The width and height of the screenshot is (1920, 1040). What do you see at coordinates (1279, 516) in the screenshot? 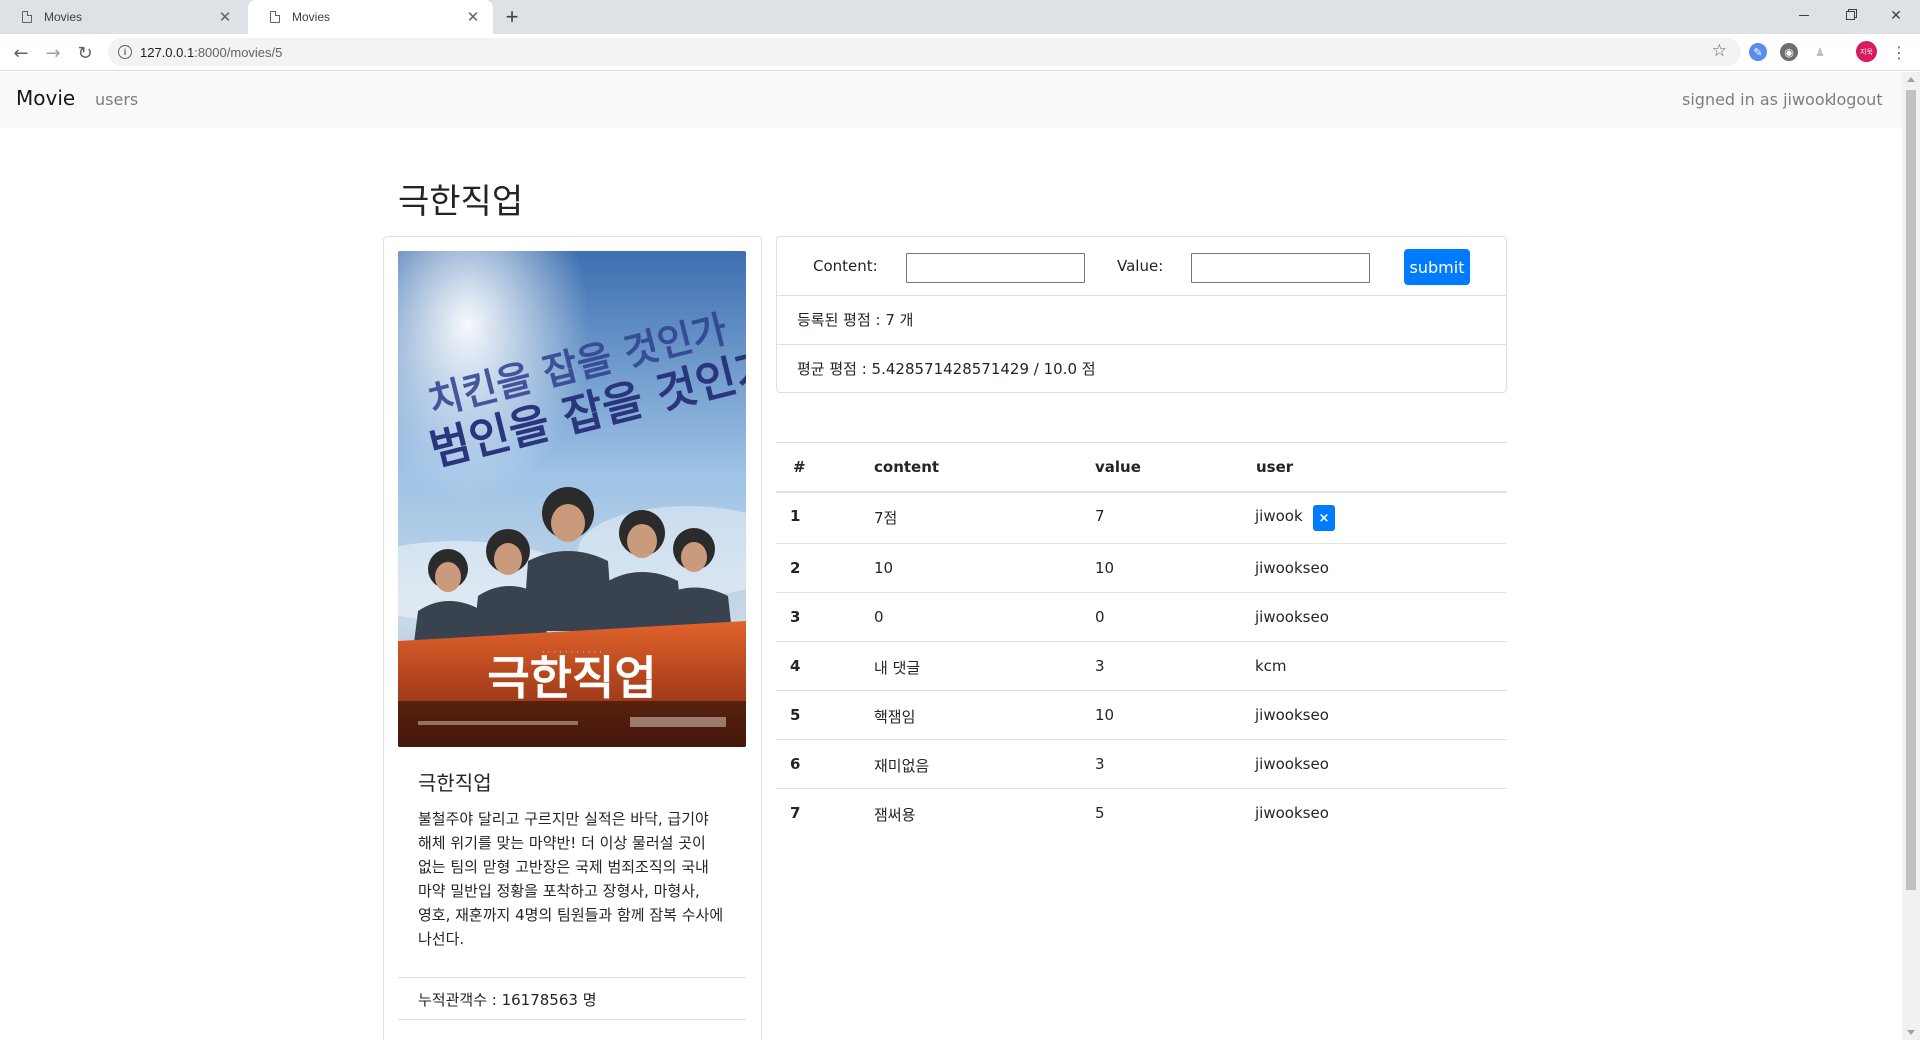
I see `row-user: jiwook` at bounding box center [1279, 516].